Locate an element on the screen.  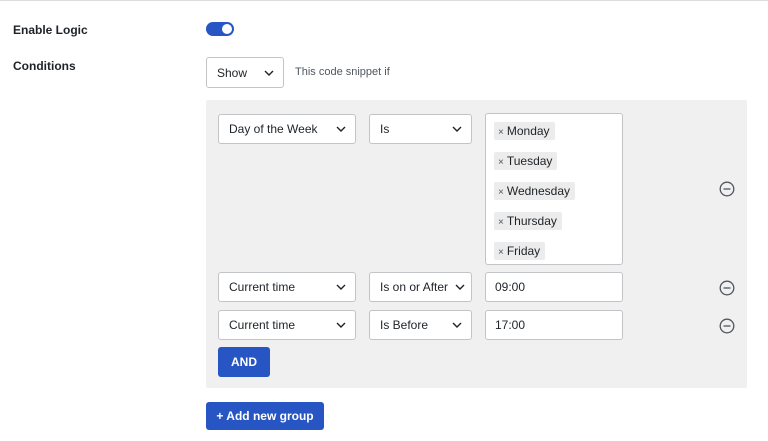
condition-operator-select: Is on or After is located at coordinates (420, 287).